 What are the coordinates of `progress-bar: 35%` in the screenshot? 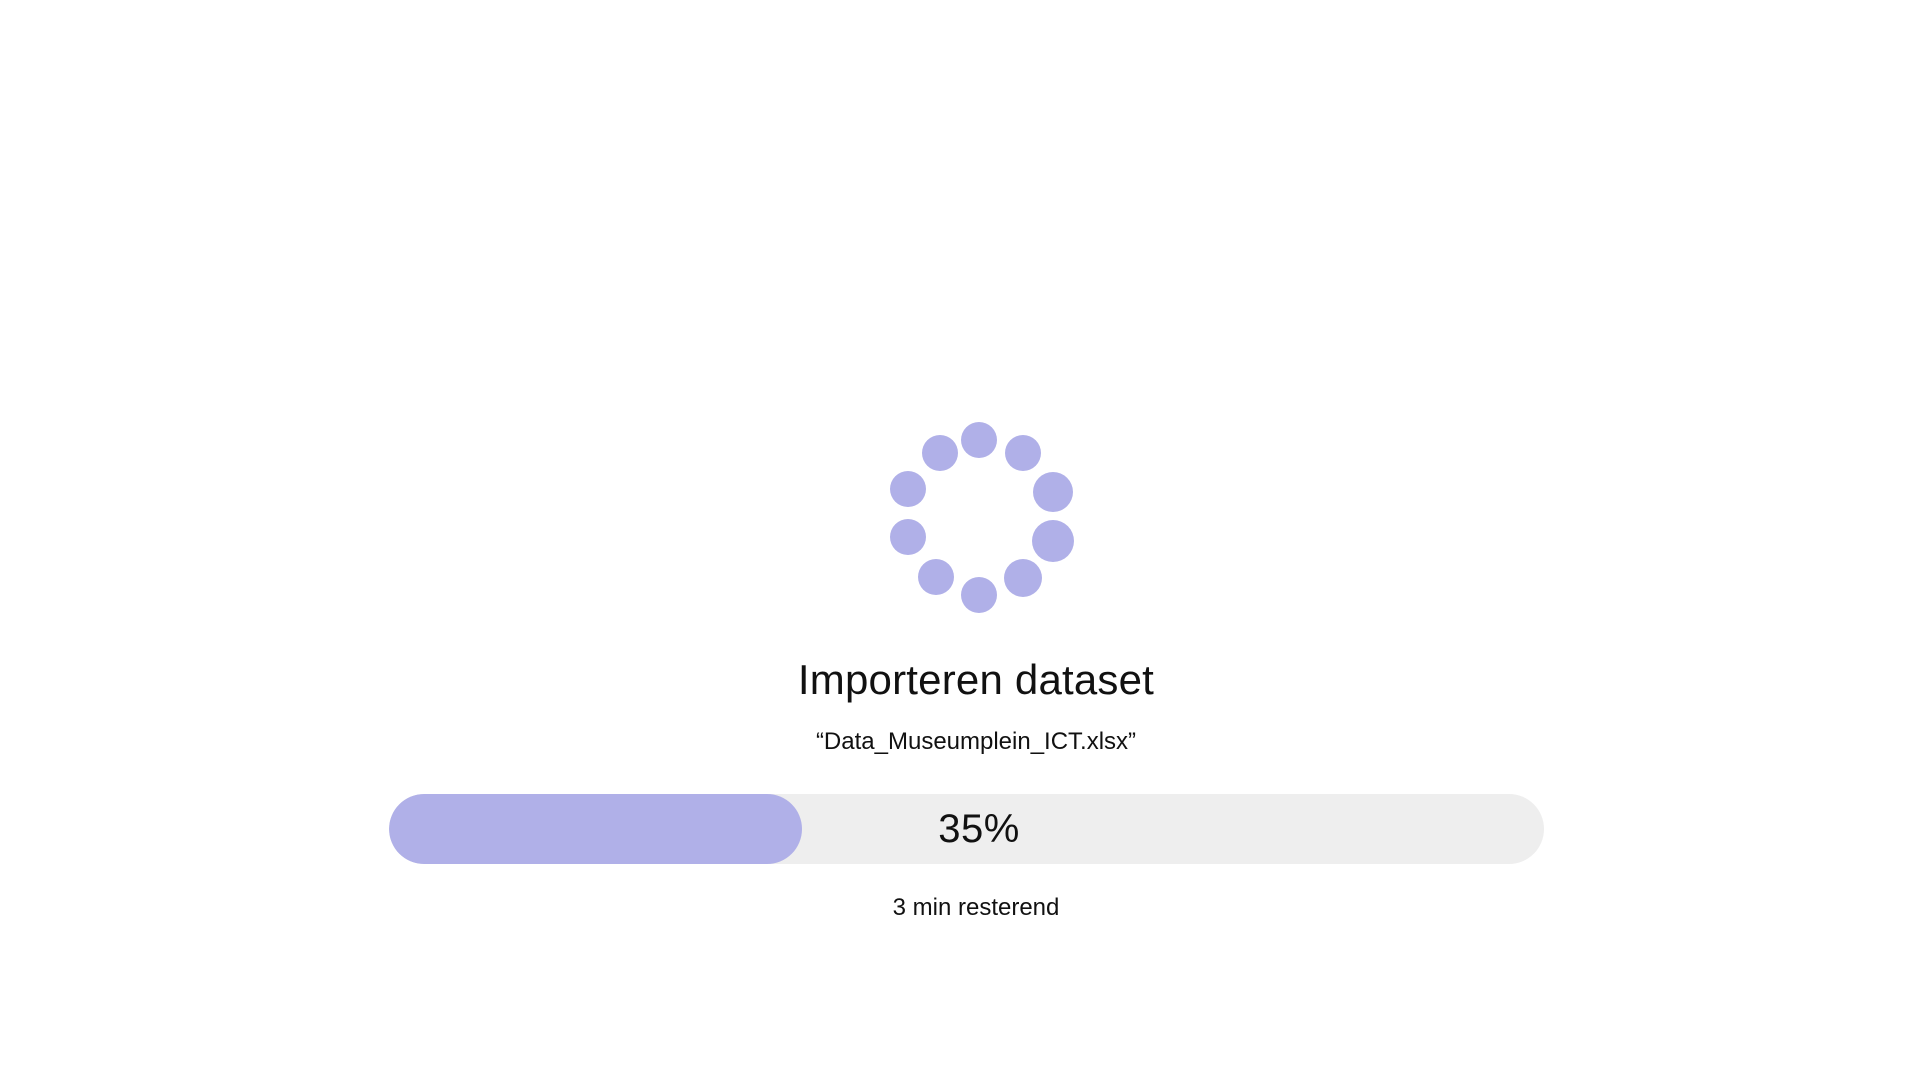 It's located at (966, 829).